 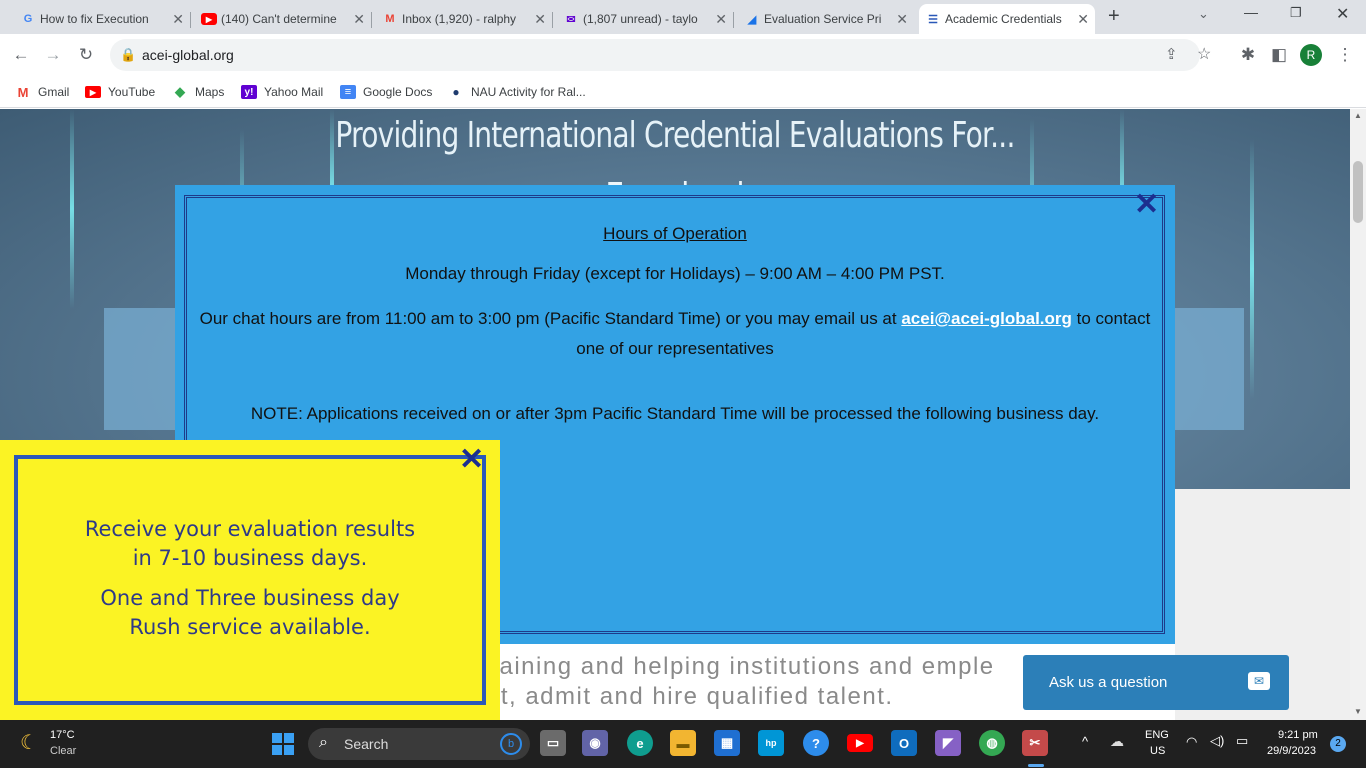 I want to click on show-hidden-icons: ^, so click(x=1085, y=741).